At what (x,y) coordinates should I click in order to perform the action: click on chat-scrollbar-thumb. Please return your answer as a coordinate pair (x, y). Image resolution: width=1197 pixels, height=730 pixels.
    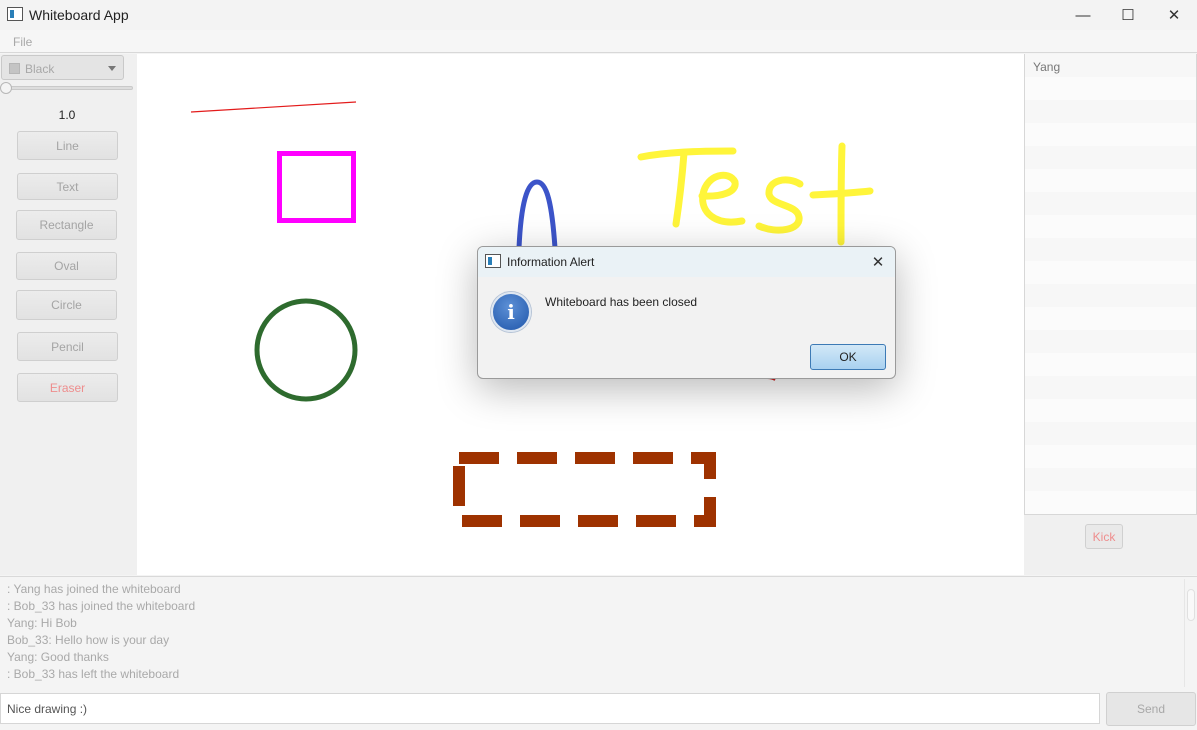
    Looking at the image, I should click on (1191, 605).